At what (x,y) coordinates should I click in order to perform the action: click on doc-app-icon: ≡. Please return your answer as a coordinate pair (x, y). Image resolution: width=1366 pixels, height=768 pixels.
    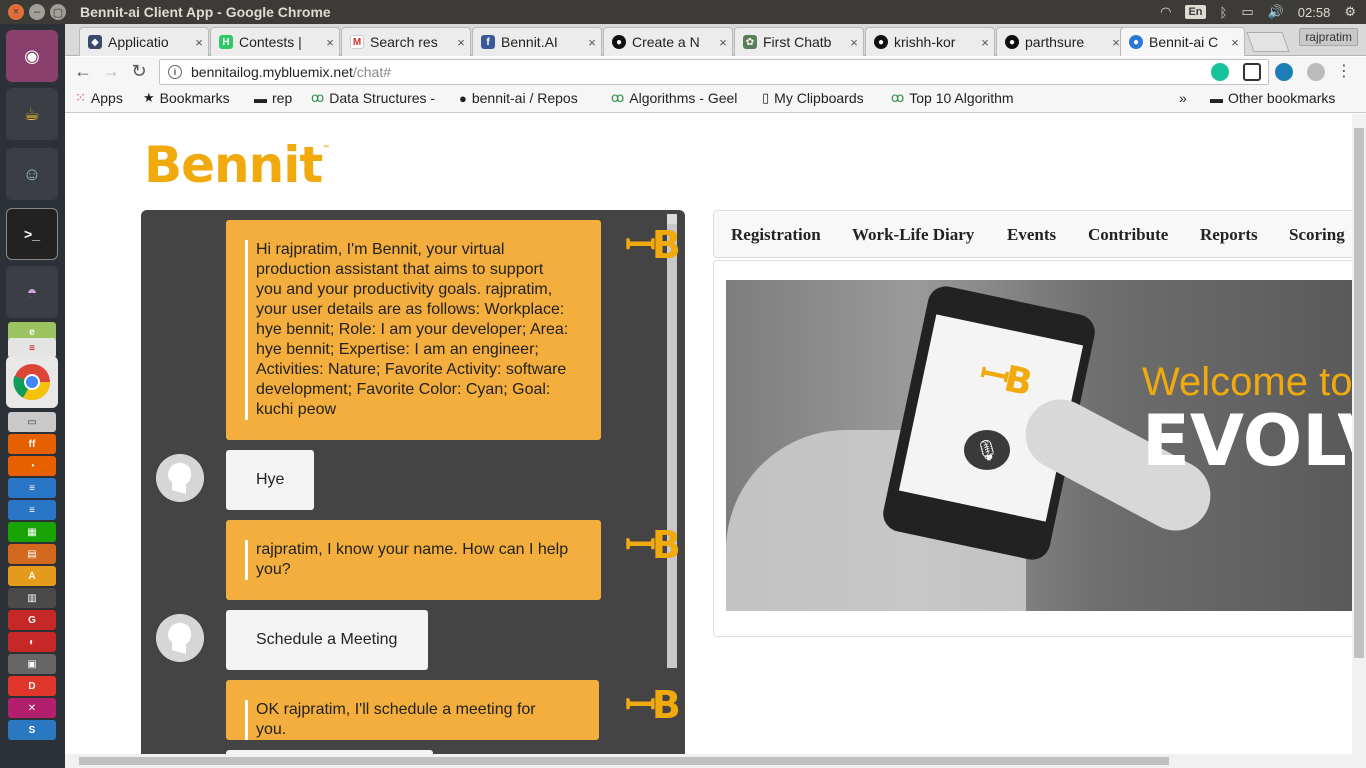
    Looking at the image, I should click on (32, 348).